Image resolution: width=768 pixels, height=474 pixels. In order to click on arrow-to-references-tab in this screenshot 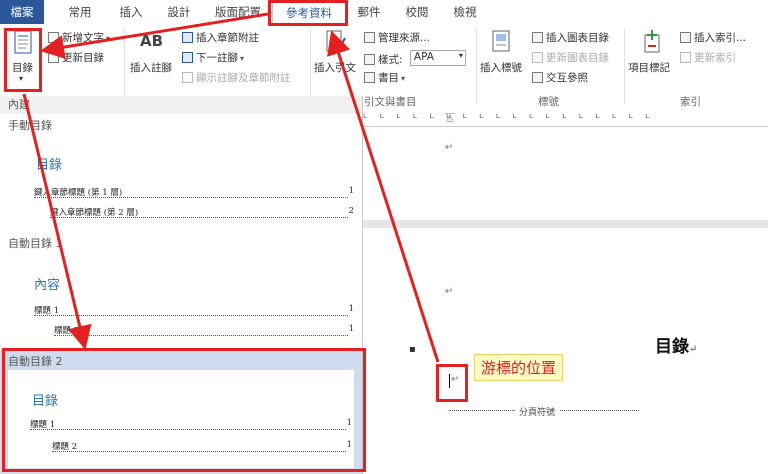, I will do `click(383, 196)`.